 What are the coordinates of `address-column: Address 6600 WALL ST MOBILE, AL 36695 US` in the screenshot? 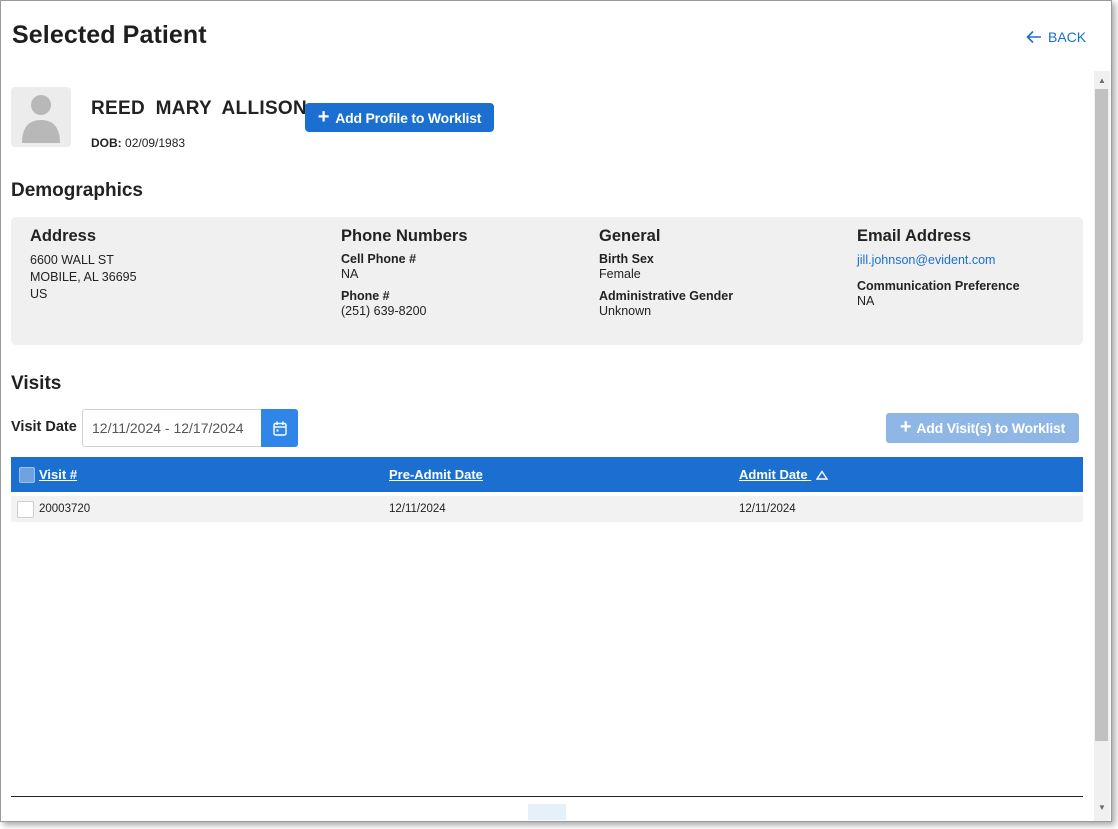 It's located at (83, 265).